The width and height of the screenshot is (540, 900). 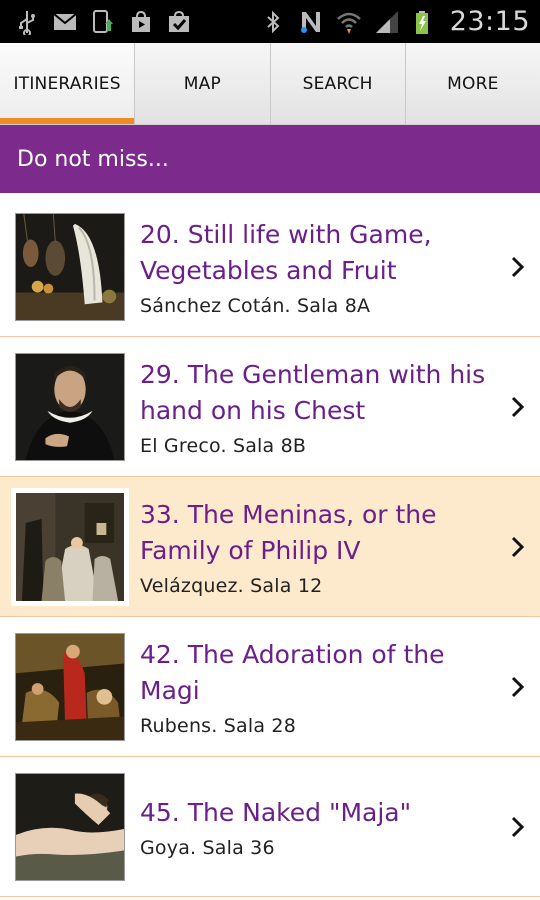 I want to click on status-time: 23:15, so click(x=489, y=21).